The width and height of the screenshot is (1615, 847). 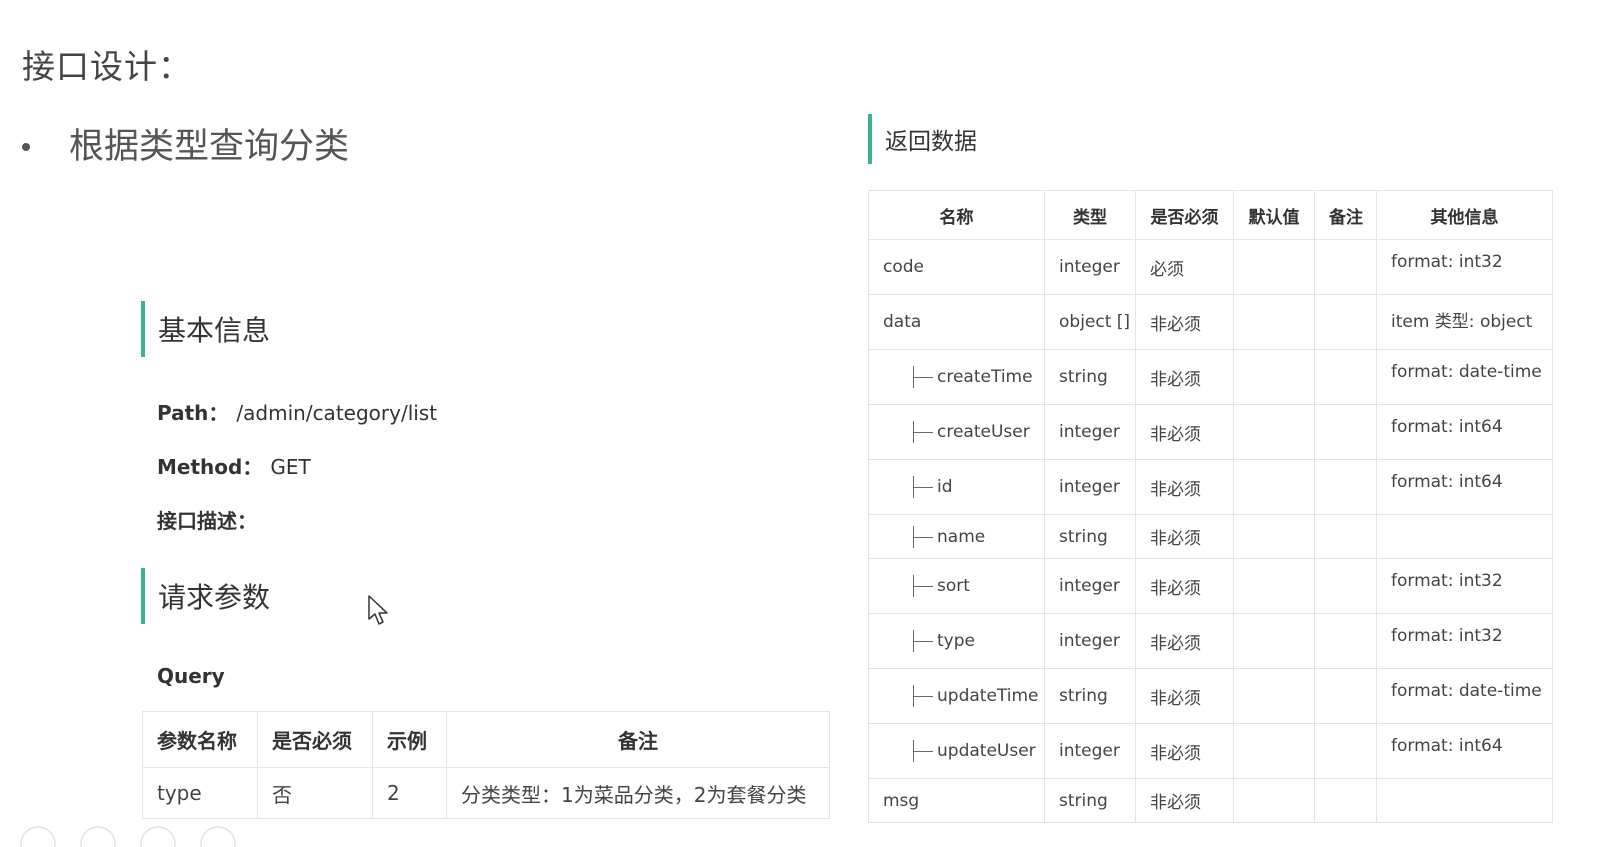 I want to click on table-row: updateTime string 非必须 format: date-time, so click(x=1210, y=696).